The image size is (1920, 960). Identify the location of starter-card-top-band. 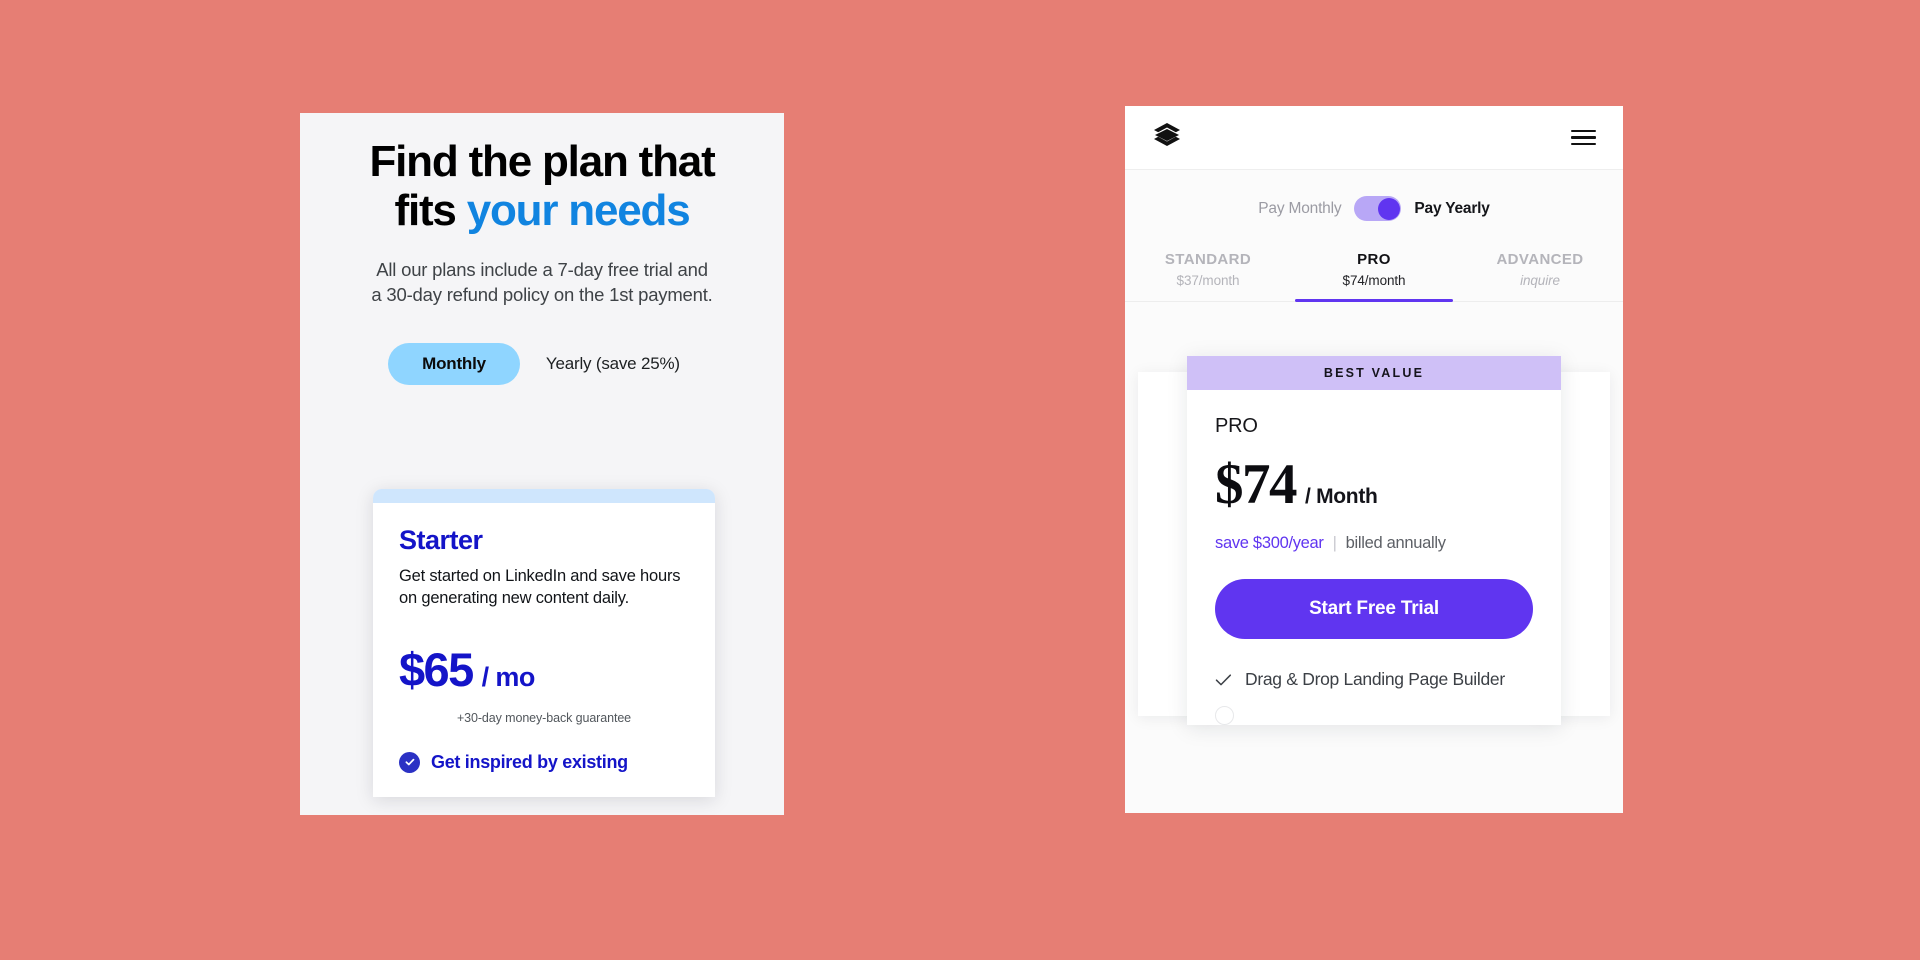
(544, 496).